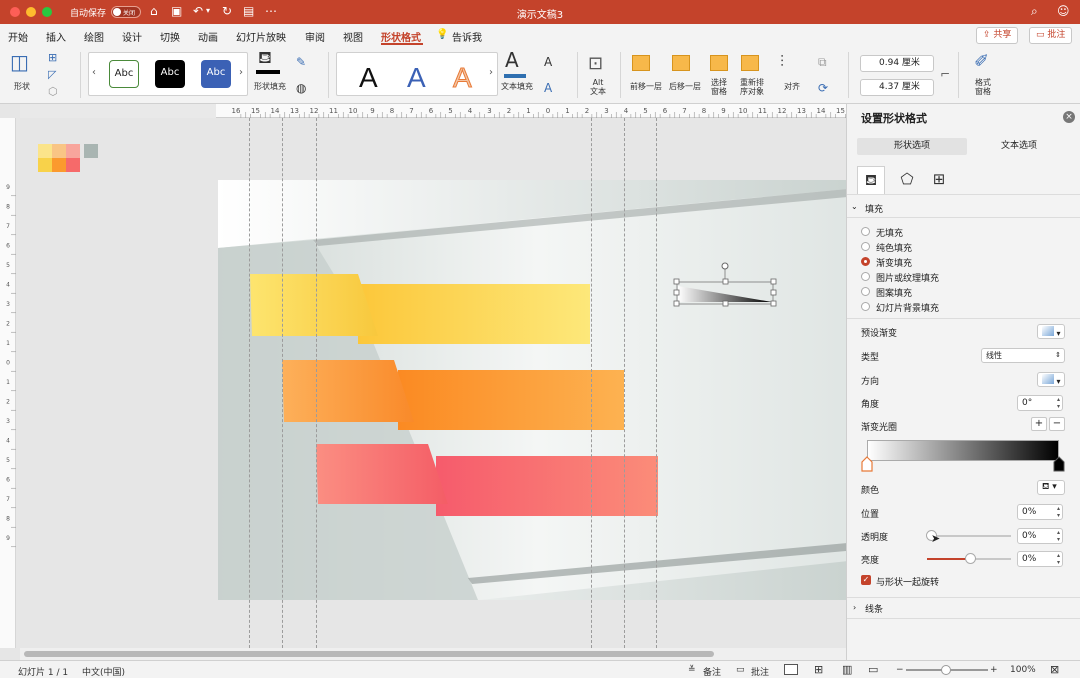 The width and height of the screenshot is (1080, 678). What do you see at coordinates (983, 87) in the screenshot?
I see `format-pane-label: 格式 窗格` at bounding box center [983, 87].